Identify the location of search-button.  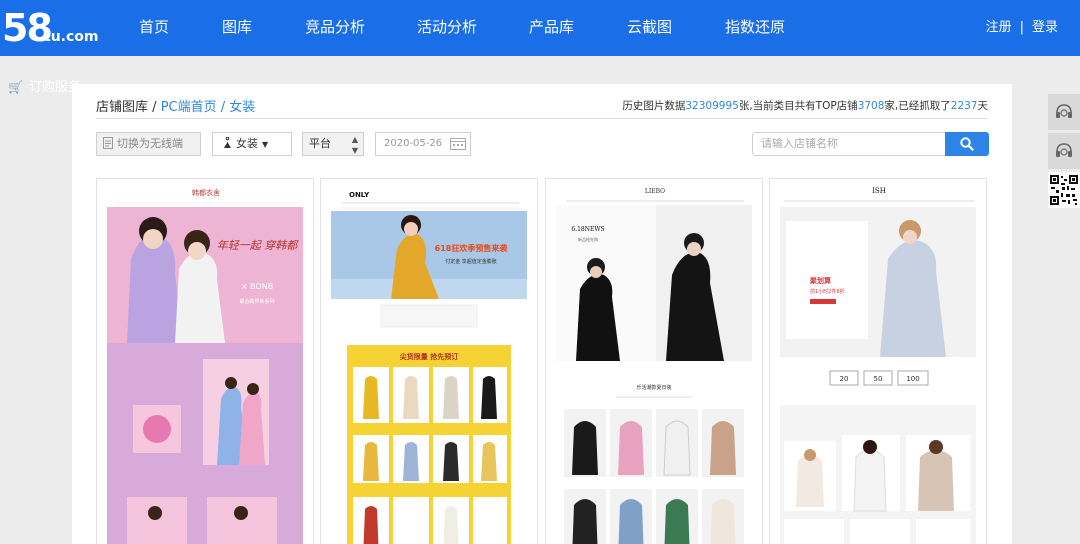
(967, 144).